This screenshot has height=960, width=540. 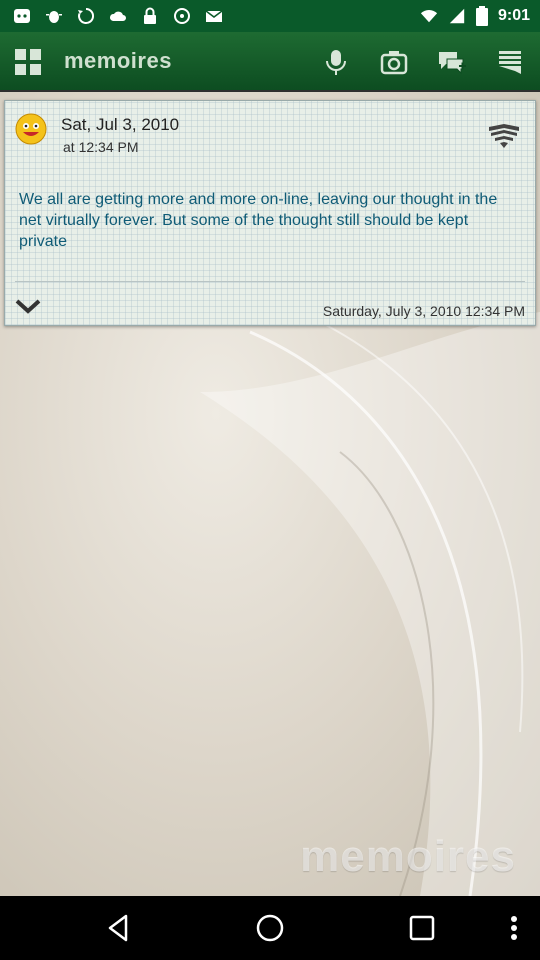 What do you see at coordinates (513, 15) in the screenshot?
I see `status-time: 9:01` at bounding box center [513, 15].